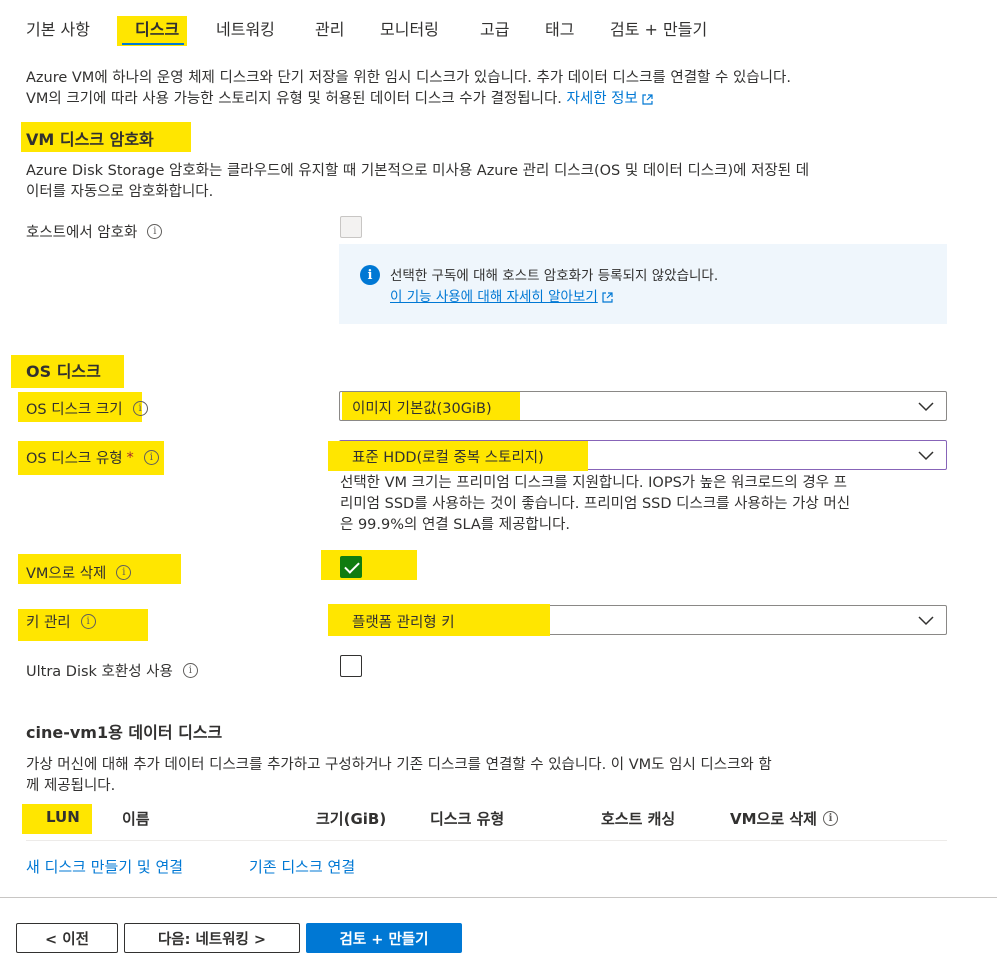 This screenshot has height=967, width=997. Describe the element at coordinates (245, 28) in the screenshot. I see `tab-networking: 네트워킹` at that location.